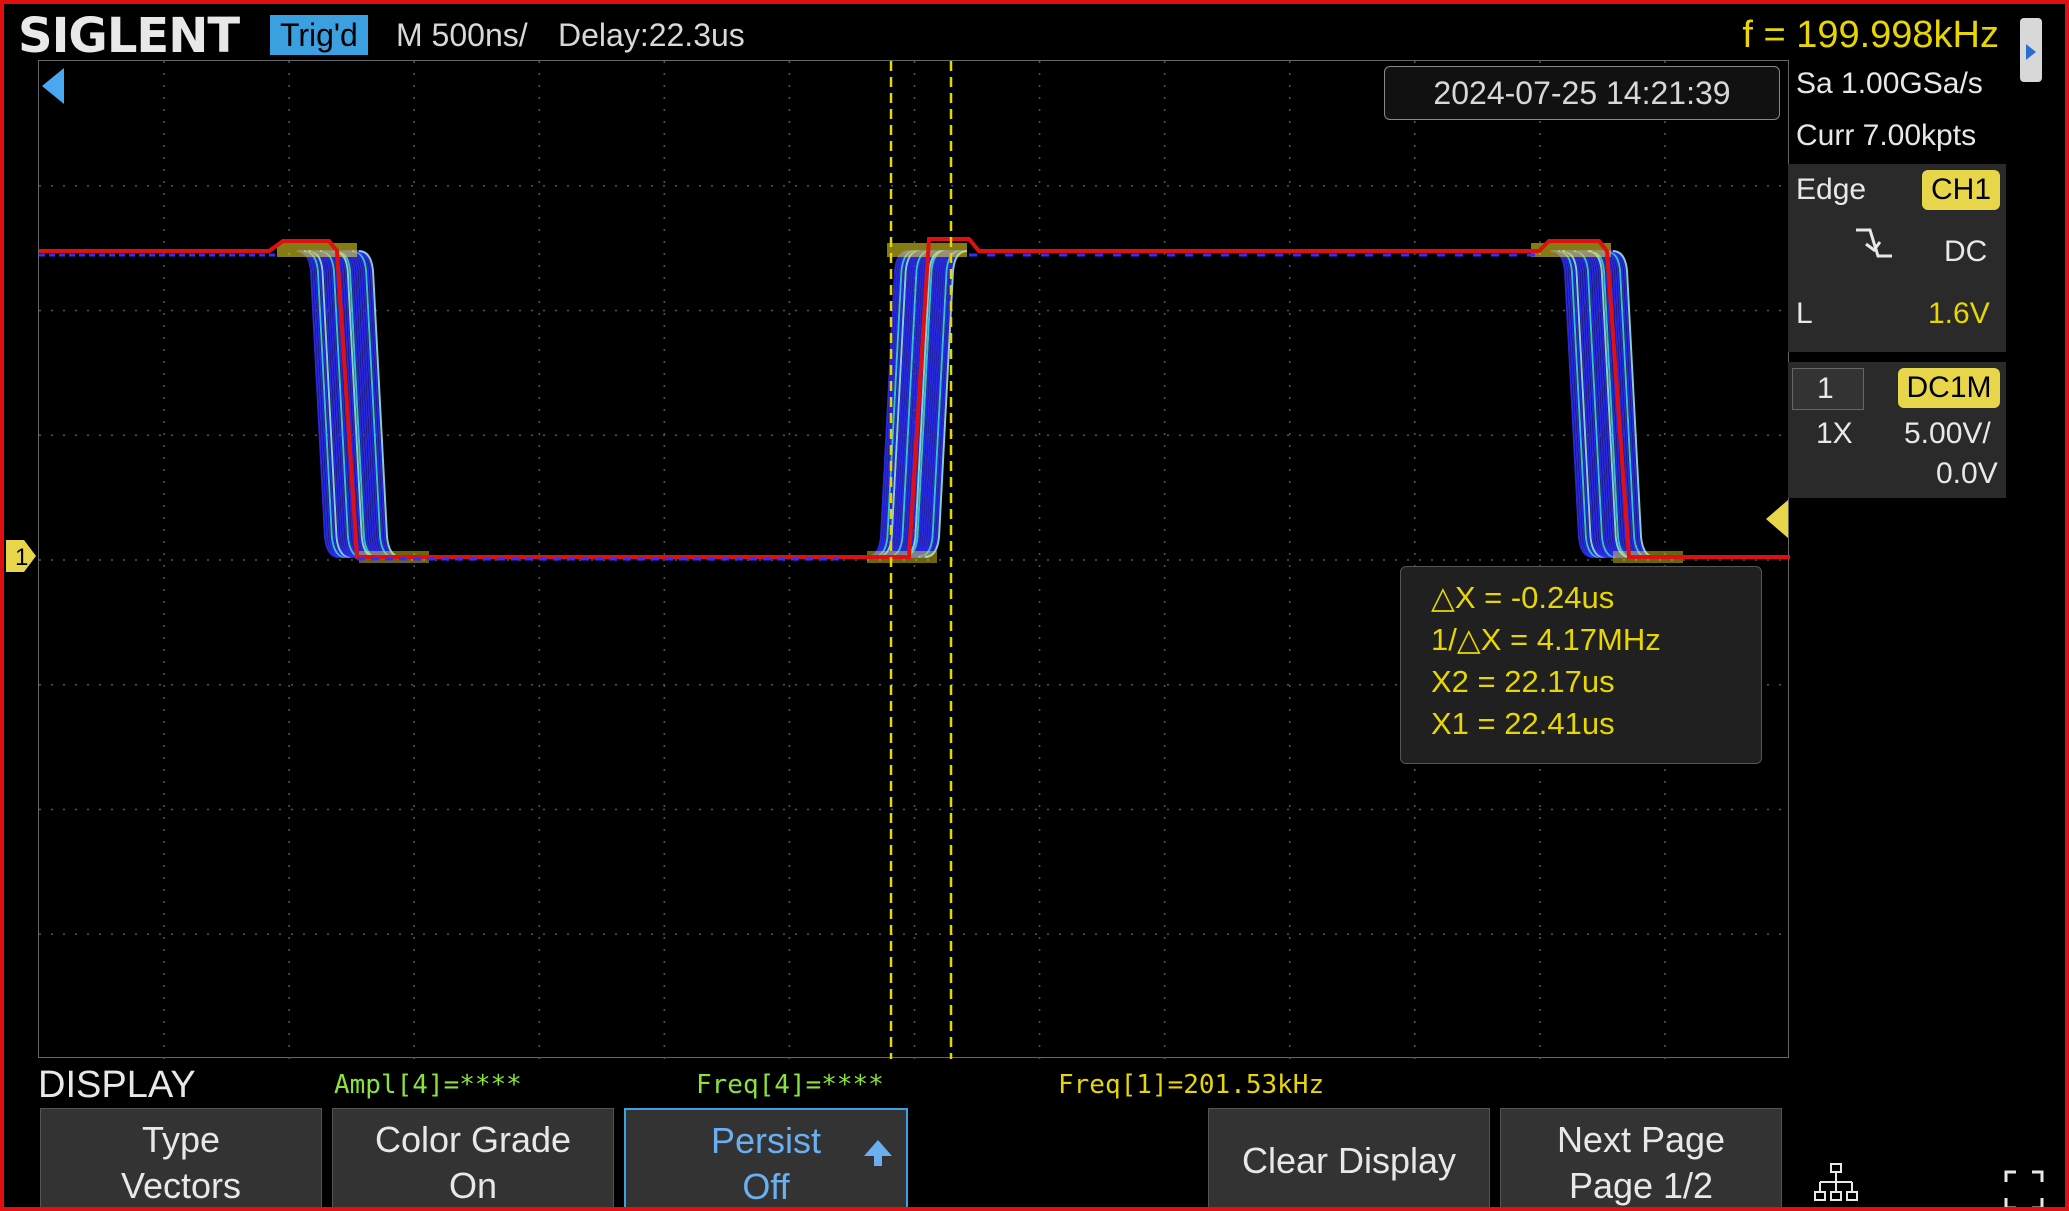 The width and height of the screenshot is (2069, 1211). What do you see at coordinates (319, 35) in the screenshot?
I see `trigger-status-badge: Trig'd` at bounding box center [319, 35].